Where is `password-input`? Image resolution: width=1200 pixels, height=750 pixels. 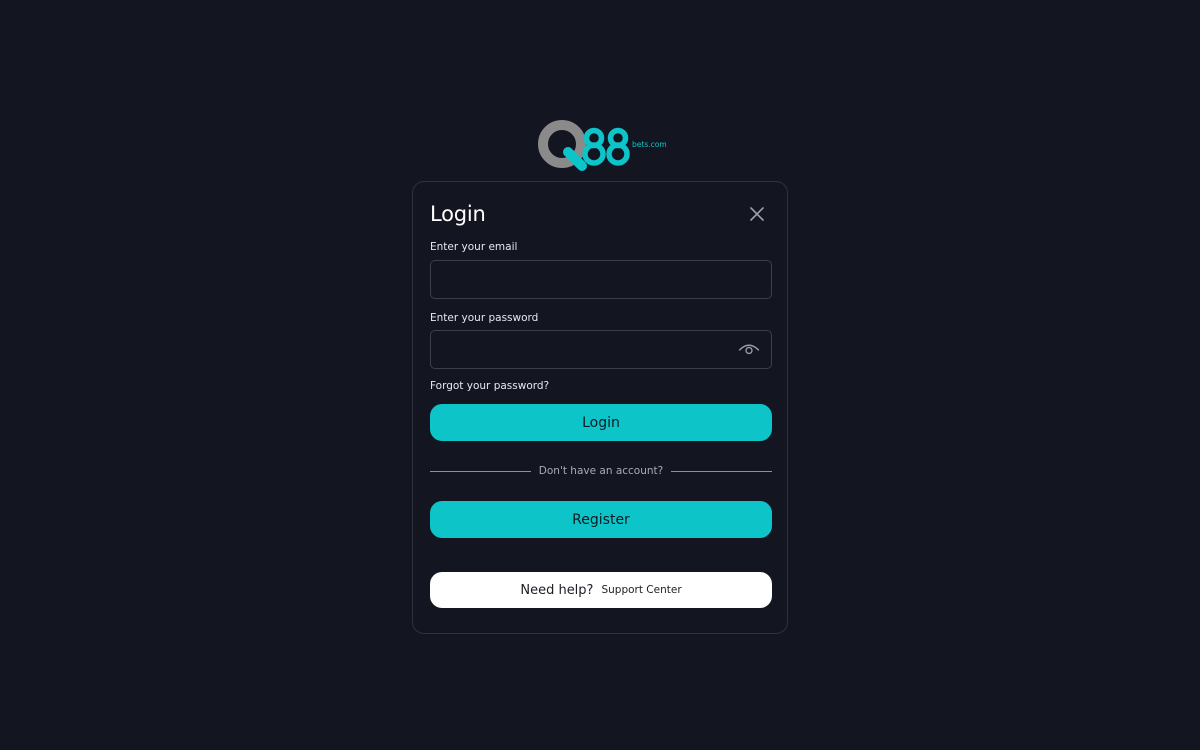
password-input is located at coordinates (601, 349).